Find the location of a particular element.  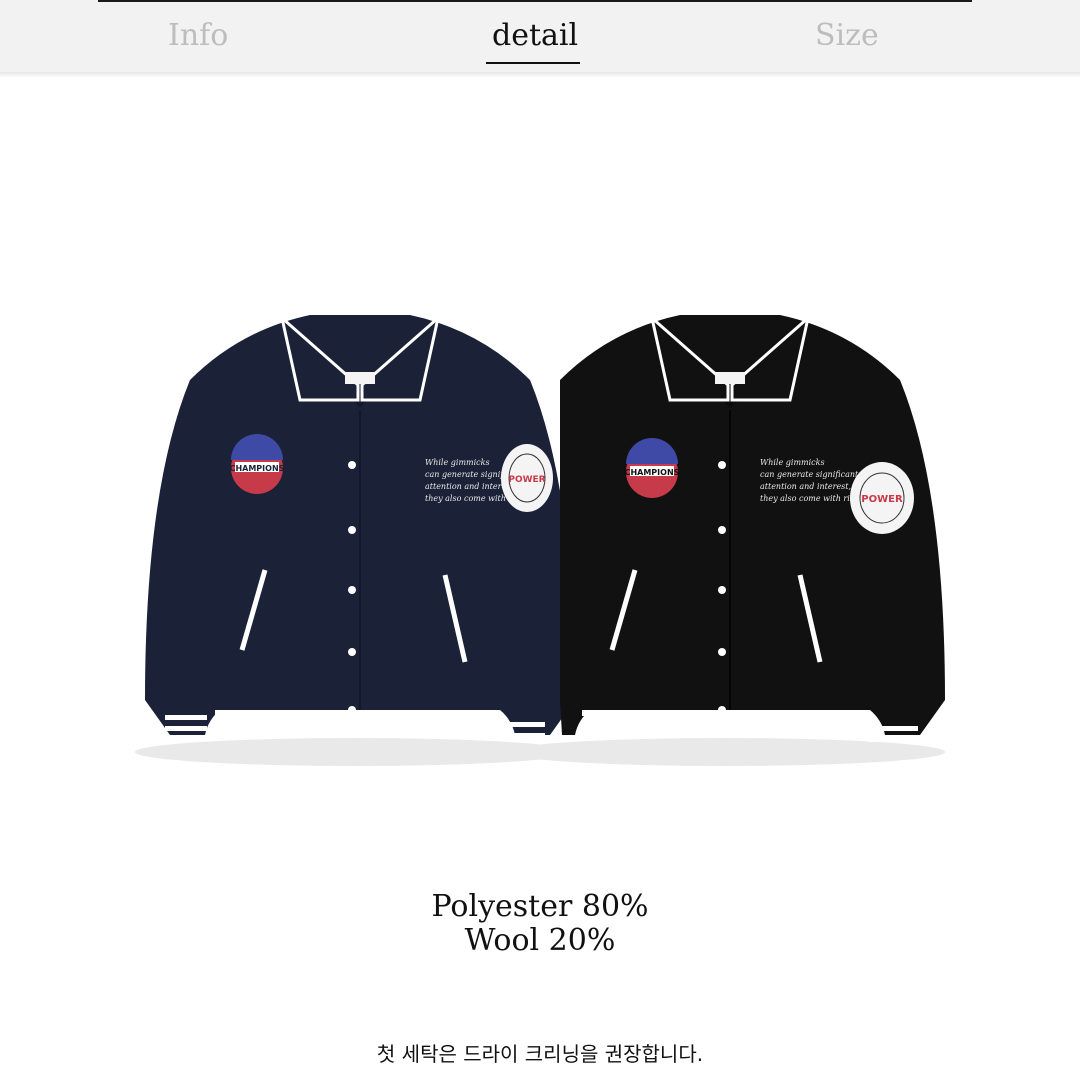

tab-bar: Info detail Size is located at coordinates (540, 37).